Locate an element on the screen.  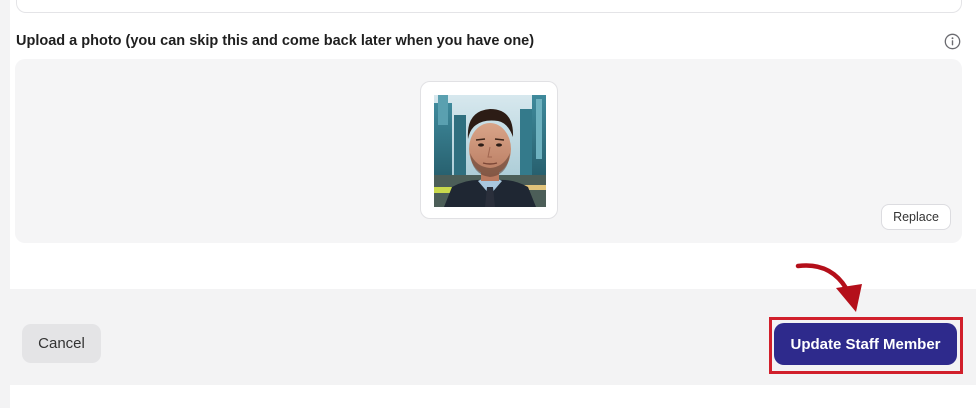
info-circle-icon is located at coordinates (952, 41).